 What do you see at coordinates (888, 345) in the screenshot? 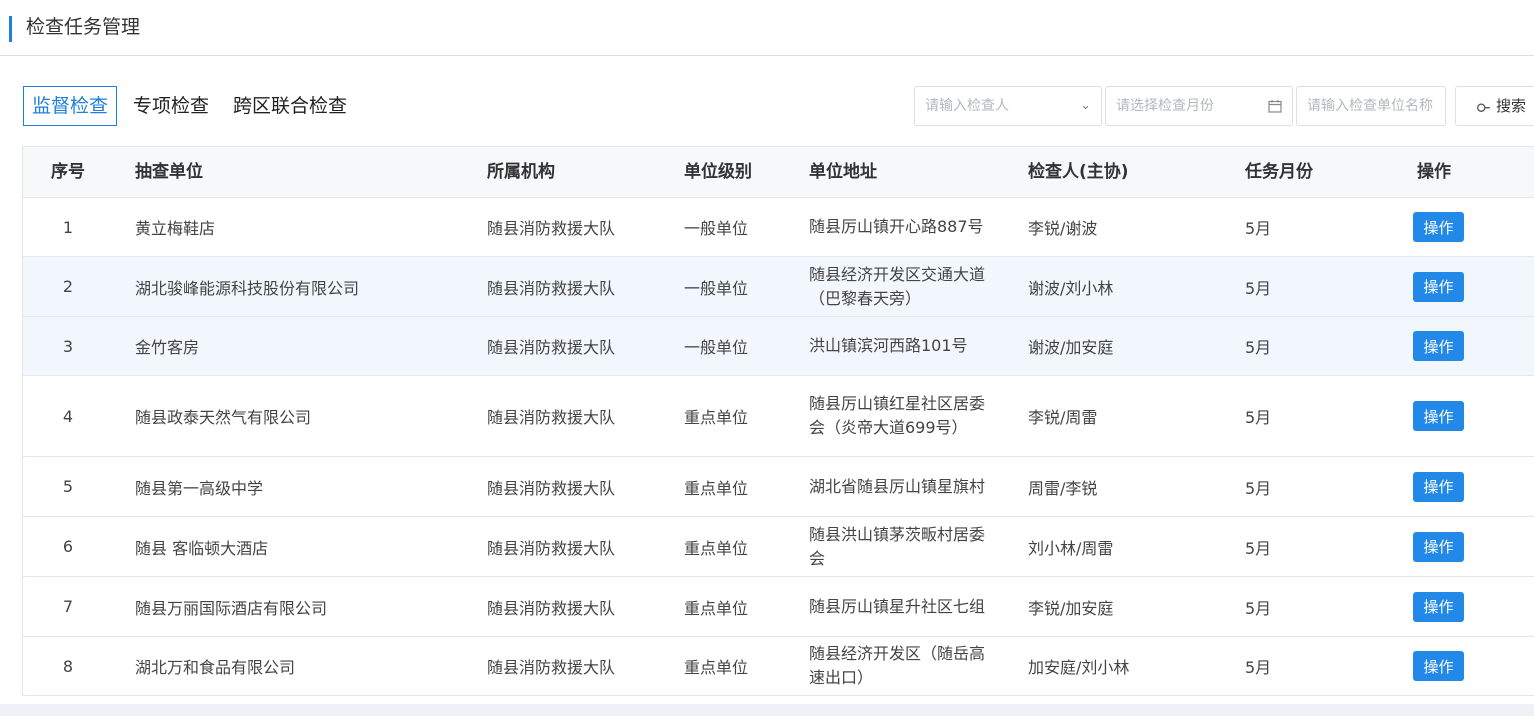
I see `cell-address: 洪山镇滨河西路101号` at bounding box center [888, 345].